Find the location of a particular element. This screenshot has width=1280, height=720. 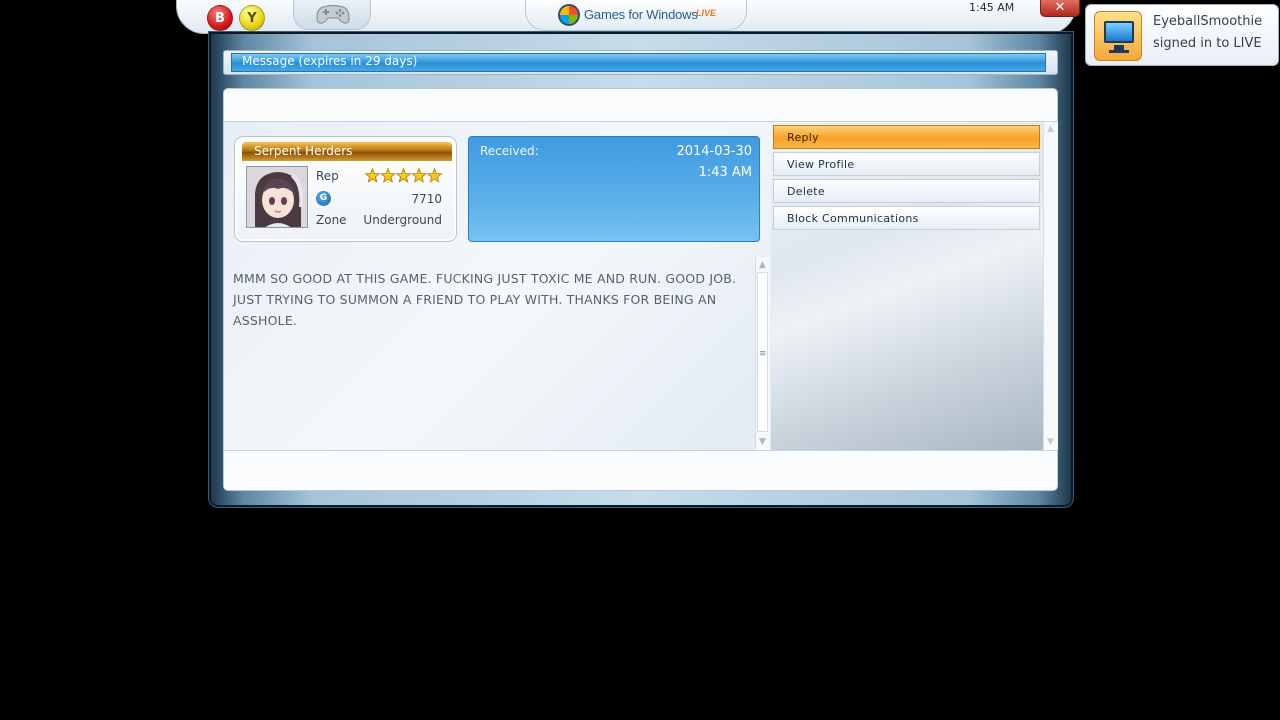

view-profile-button: View Profile is located at coordinates (906, 164).